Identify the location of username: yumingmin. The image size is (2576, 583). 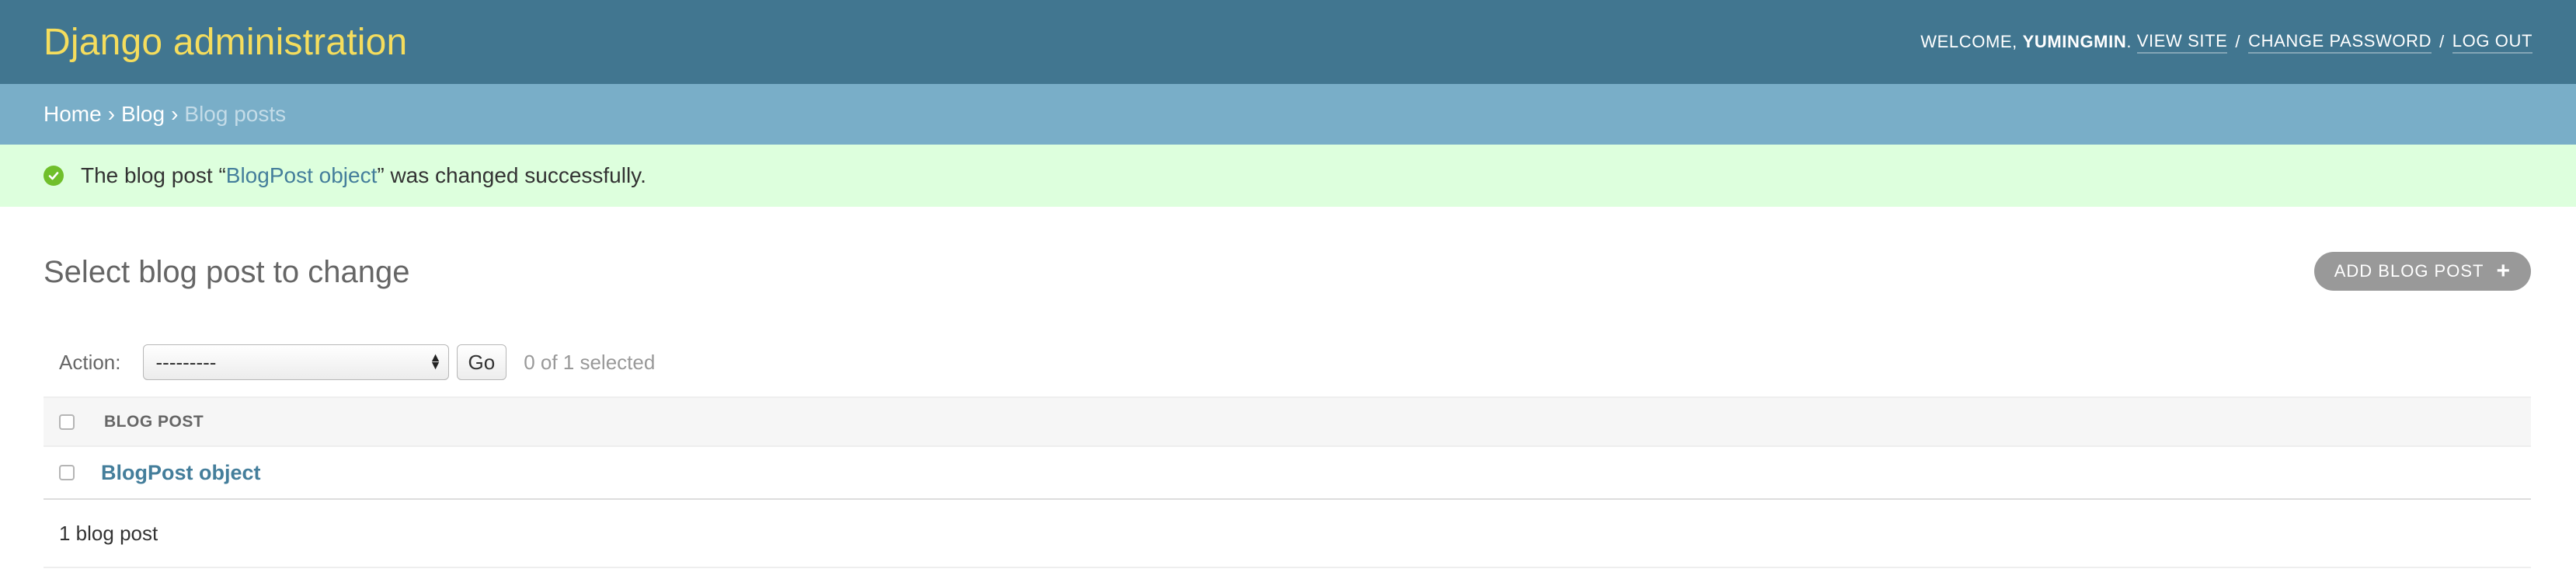
(2074, 41).